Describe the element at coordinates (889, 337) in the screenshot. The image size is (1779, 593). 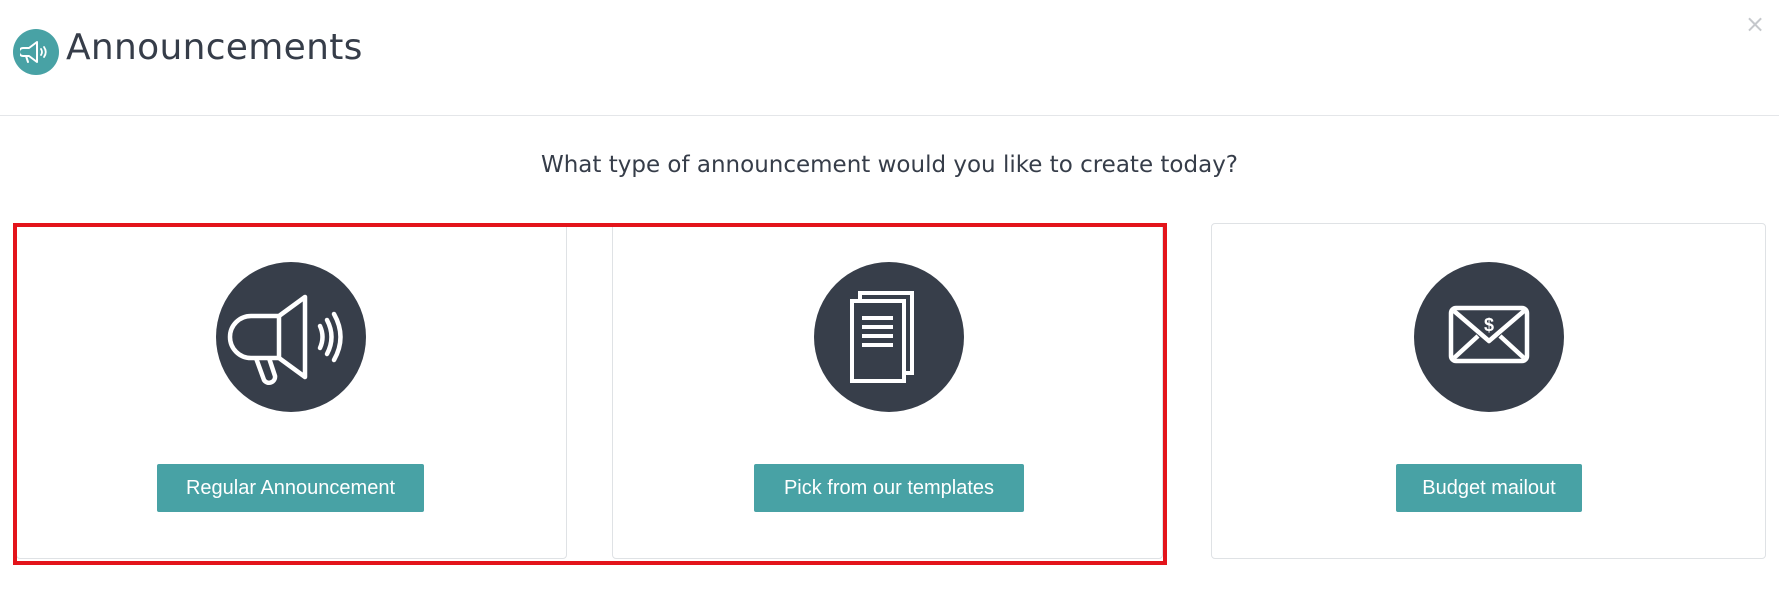
I see `documents-icon` at that location.